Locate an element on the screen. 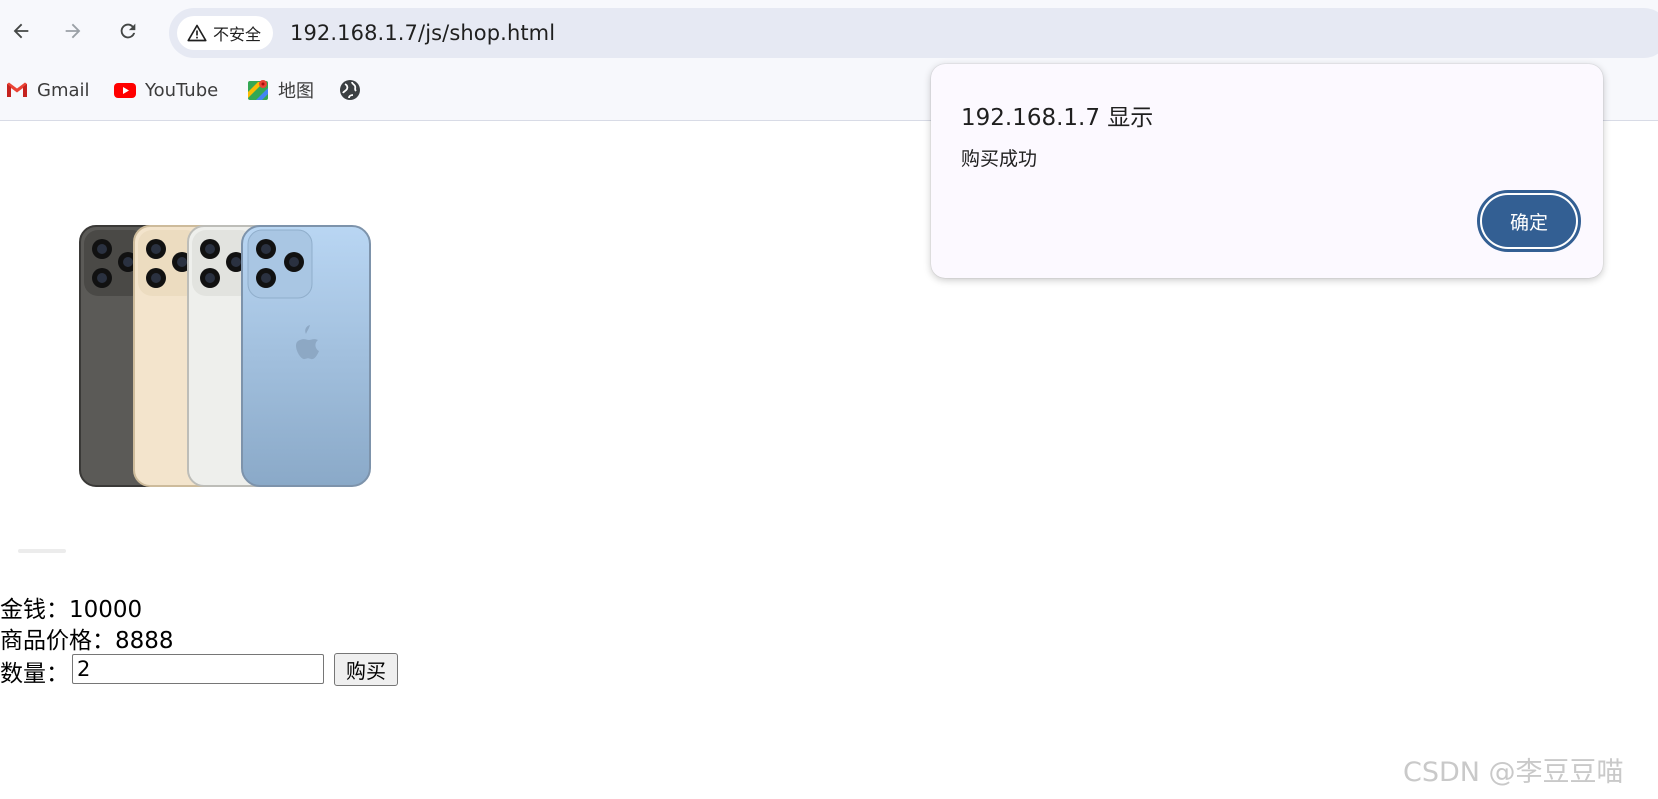 This screenshot has width=1658, height=799. price-line: 商品价格：8888 is located at coordinates (87, 638).